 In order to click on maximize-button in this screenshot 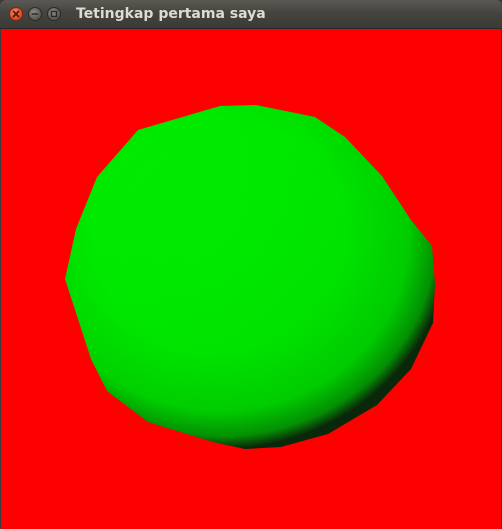, I will do `click(54, 14)`.